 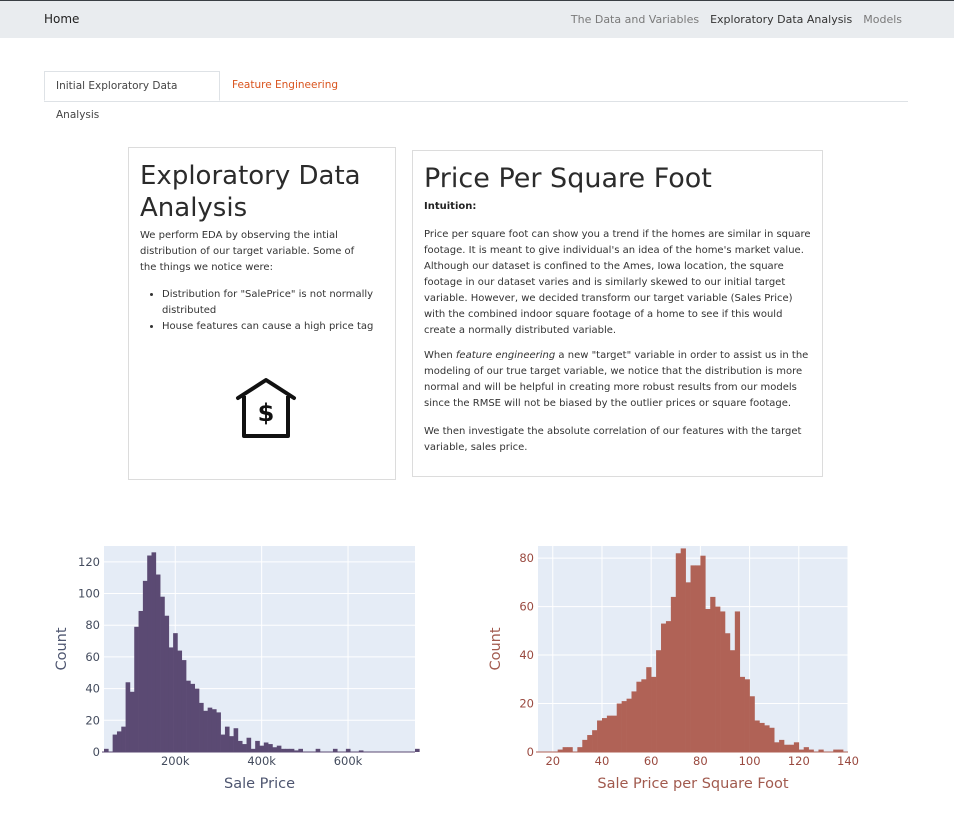 I want to click on x-tick-label: 20, so click(x=552, y=761).